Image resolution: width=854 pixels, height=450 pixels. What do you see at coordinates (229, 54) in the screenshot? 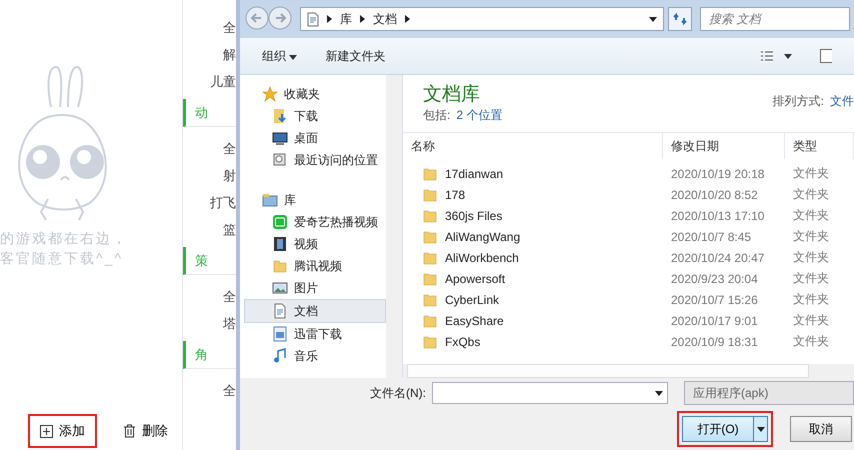
I see `category-item: 解` at bounding box center [229, 54].